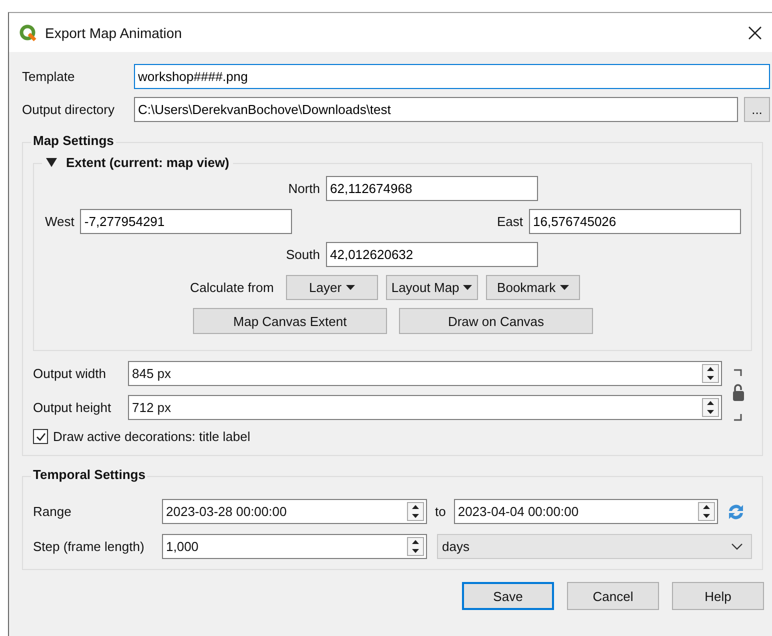 This screenshot has height=636, width=772. I want to click on field-label: Output directory, so click(69, 109).